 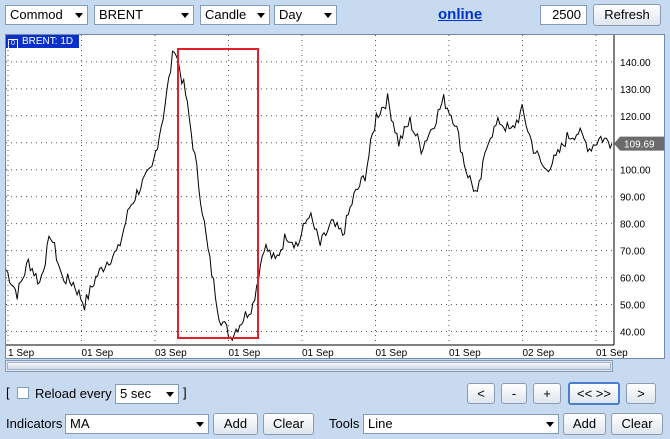 What do you see at coordinates (23, 393) in the screenshot?
I see `reload-checkbox` at bounding box center [23, 393].